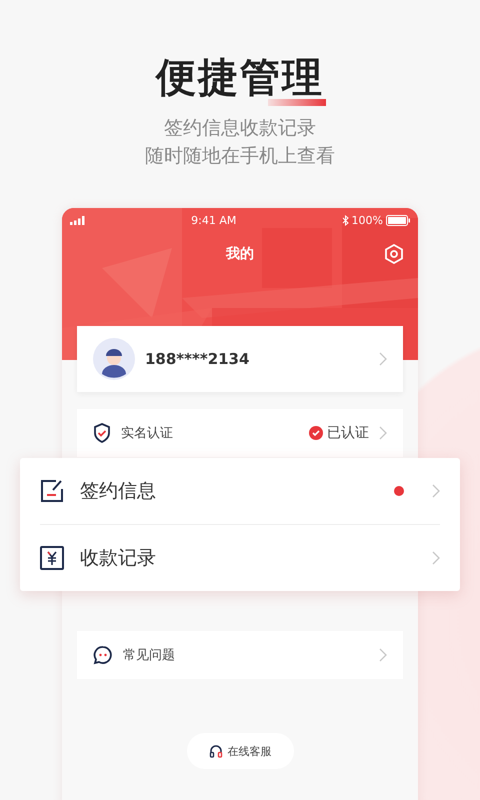 This screenshot has width=480, height=800. Describe the element at coordinates (118, 558) in the screenshot. I see `menu-label: 收款记录` at that location.